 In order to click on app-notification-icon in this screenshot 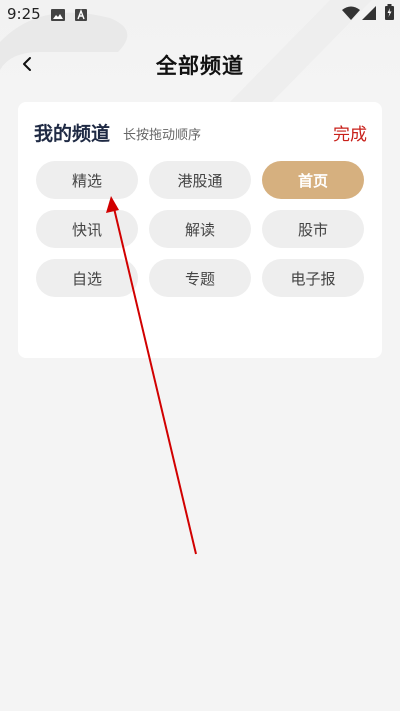, I will do `click(81, 15)`.